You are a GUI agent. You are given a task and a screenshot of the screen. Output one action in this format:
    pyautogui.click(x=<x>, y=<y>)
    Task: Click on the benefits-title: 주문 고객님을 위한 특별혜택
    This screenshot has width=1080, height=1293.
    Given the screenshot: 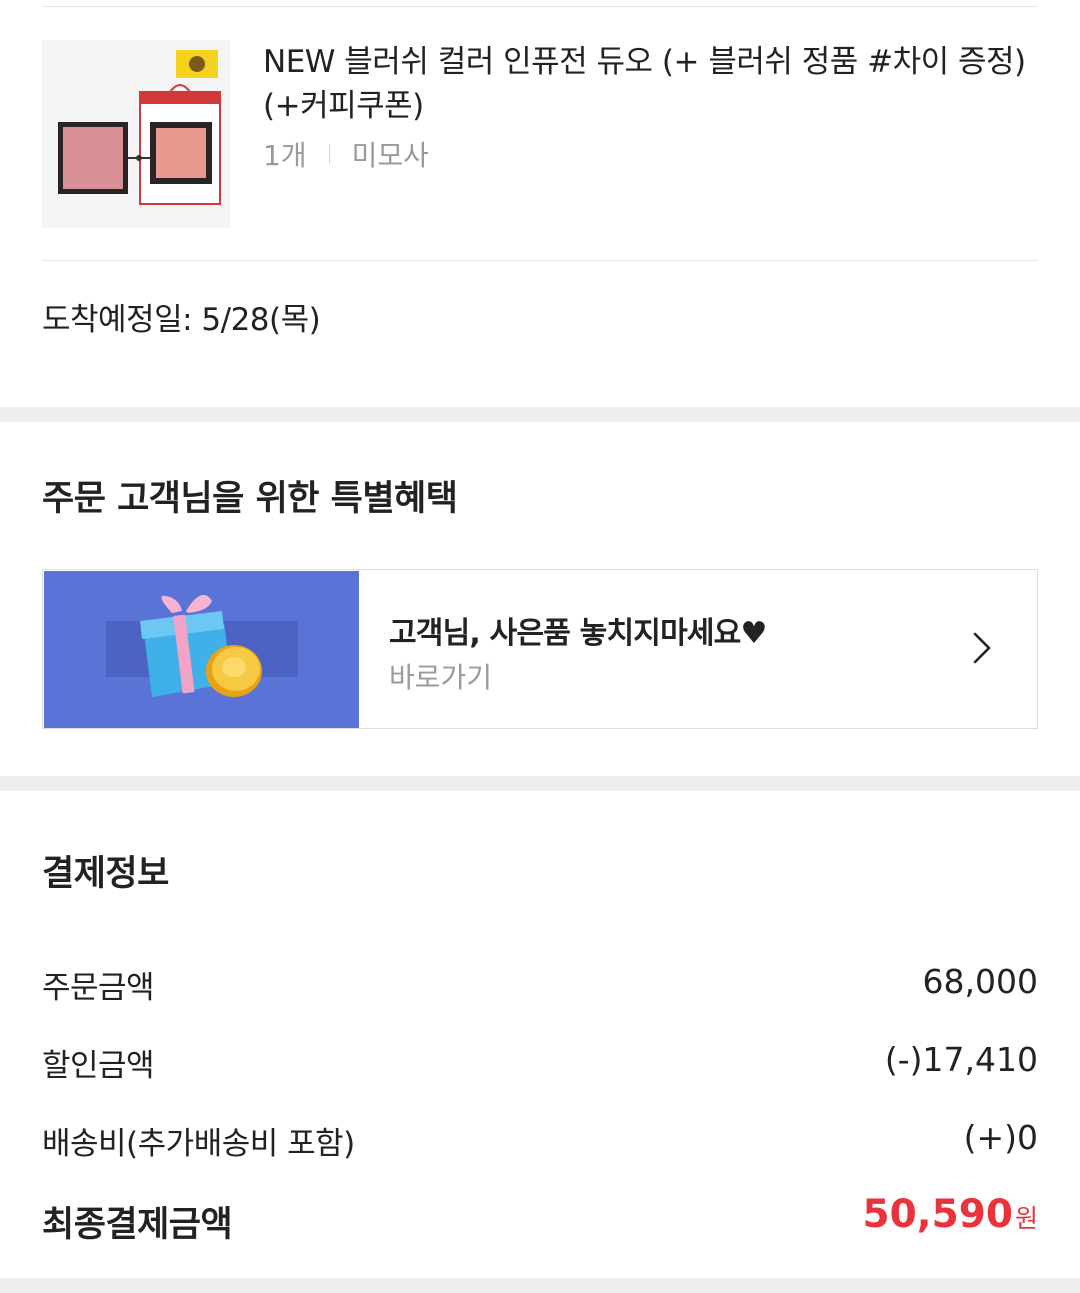 What is the action you would take?
    pyautogui.click(x=250, y=499)
    